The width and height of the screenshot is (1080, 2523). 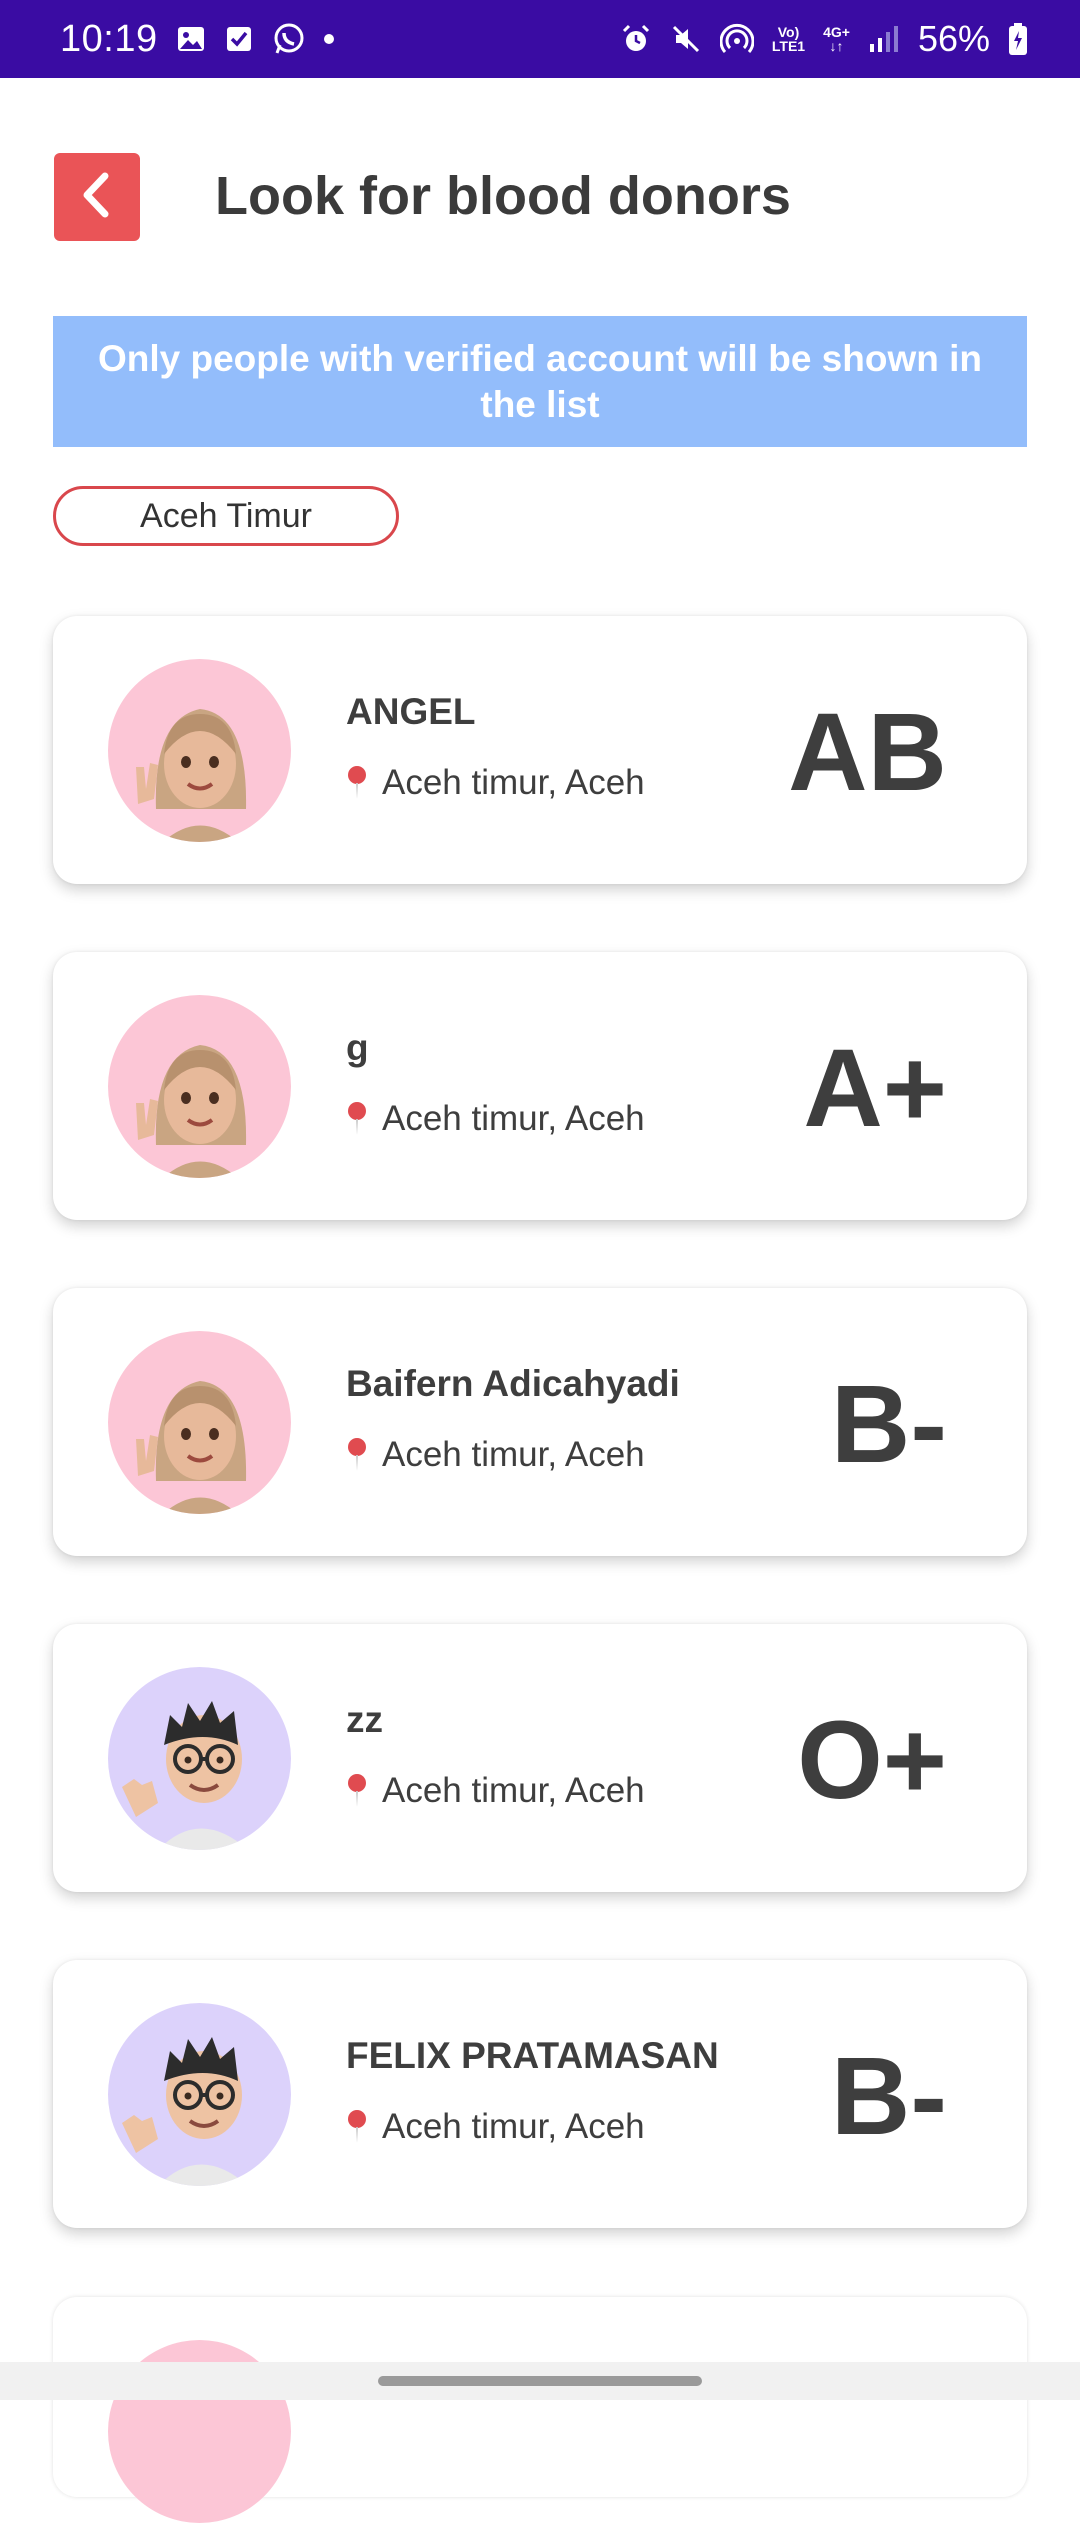 I want to click on back-button, so click(x=97, y=197).